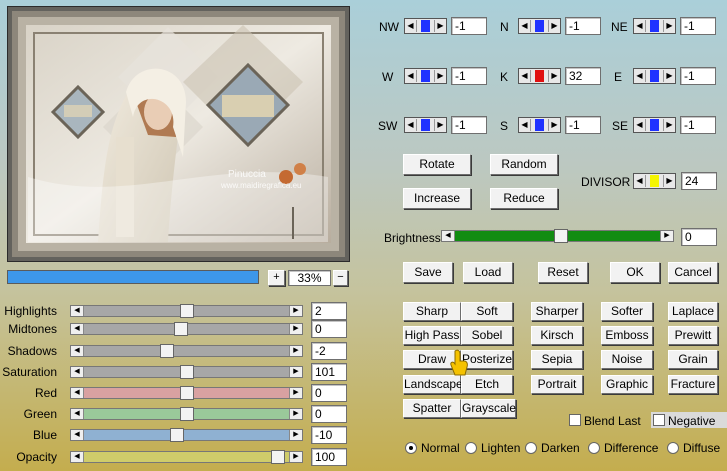 The image size is (727, 471). What do you see at coordinates (659, 420) in the screenshot?
I see `negative-checkbox` at bounding box center [659, 420].